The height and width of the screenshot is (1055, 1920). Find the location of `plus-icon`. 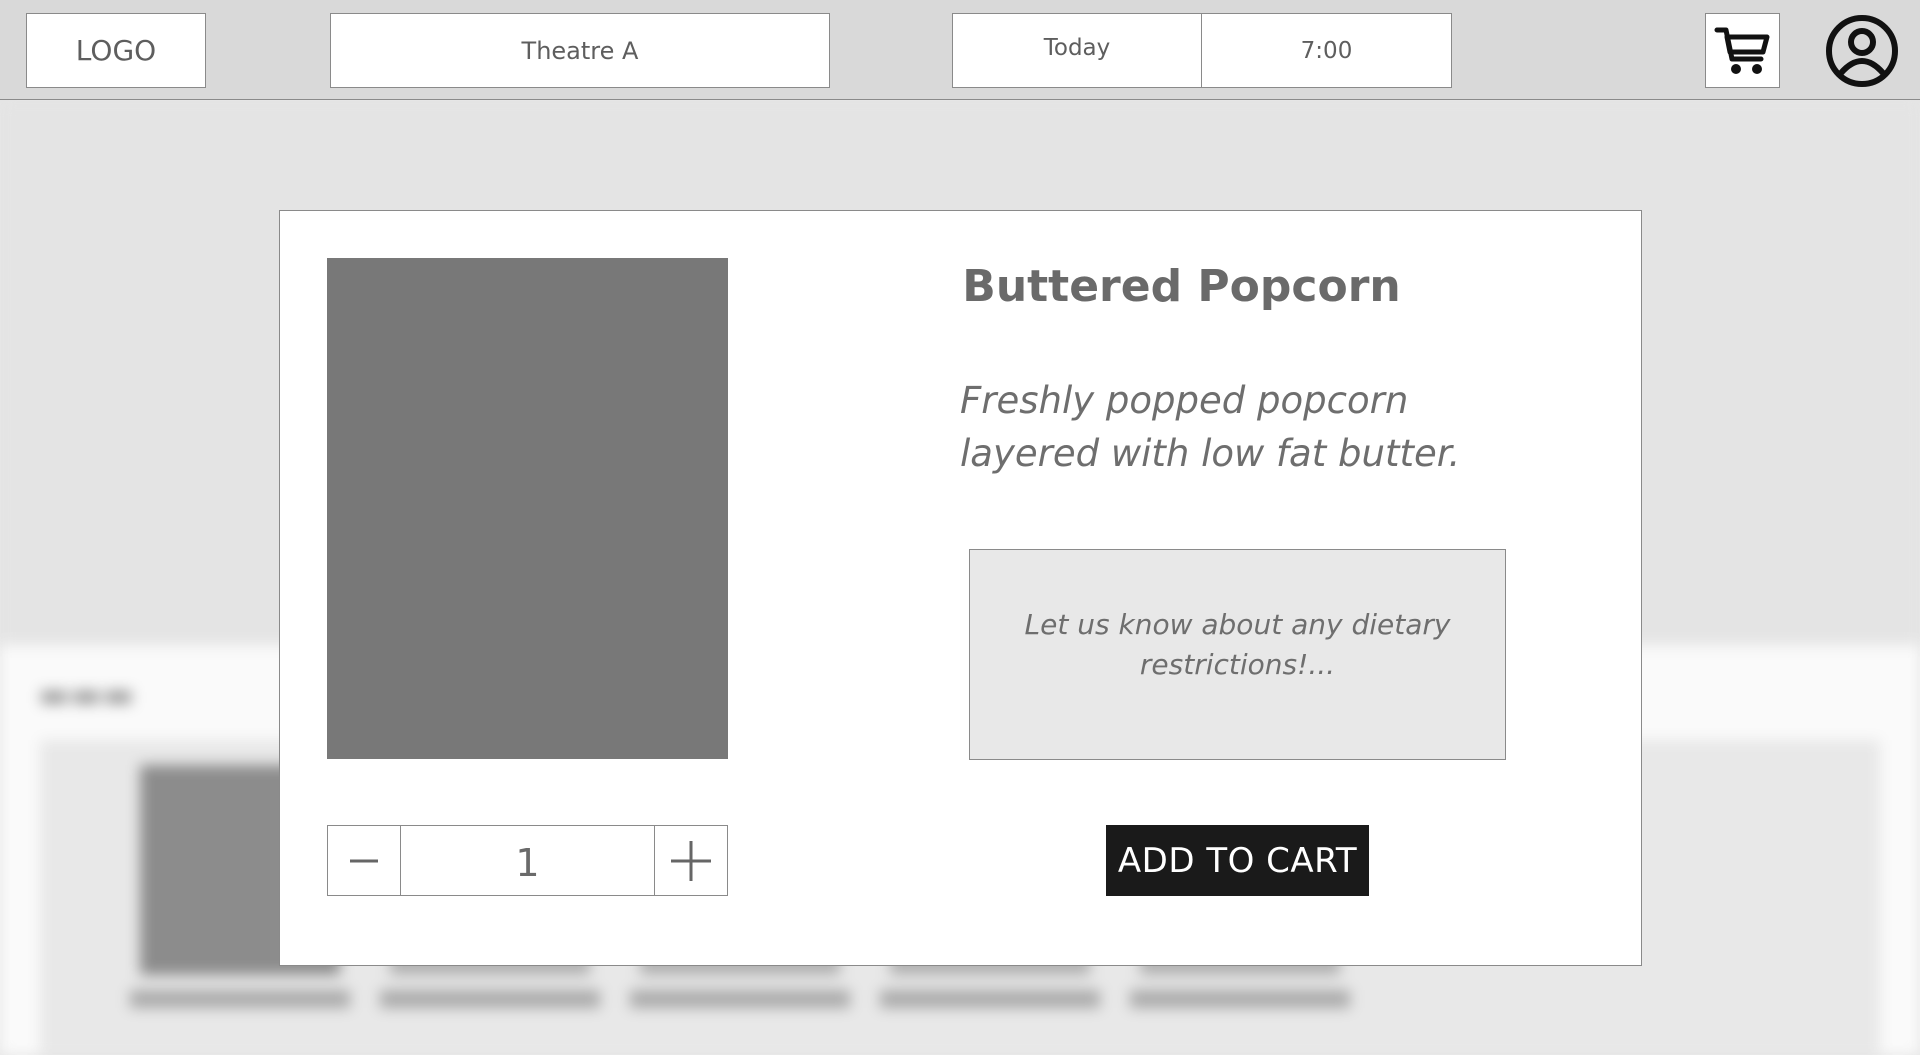

plus-icon is located at coordinates (691, 860).